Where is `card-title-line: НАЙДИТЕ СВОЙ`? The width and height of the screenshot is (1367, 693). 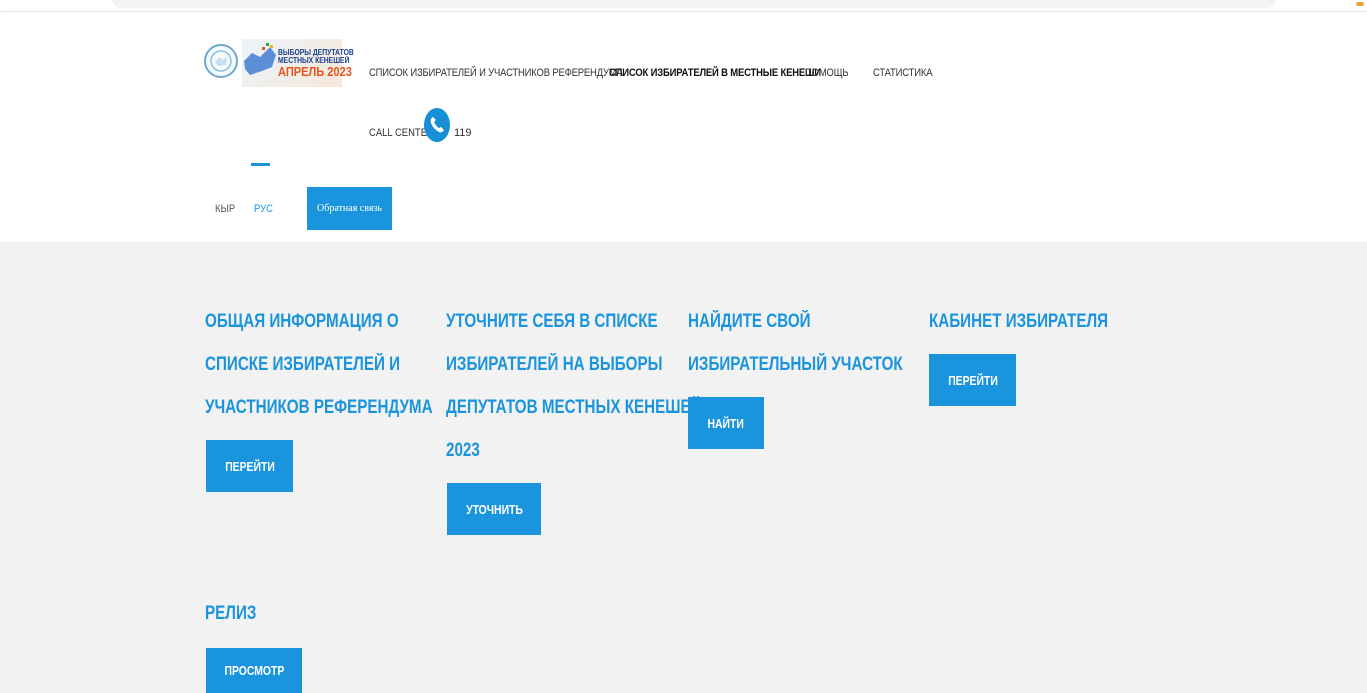 card-title-line: НАЙДИТЕ СВОЙ is located at coordinates (749, 321).